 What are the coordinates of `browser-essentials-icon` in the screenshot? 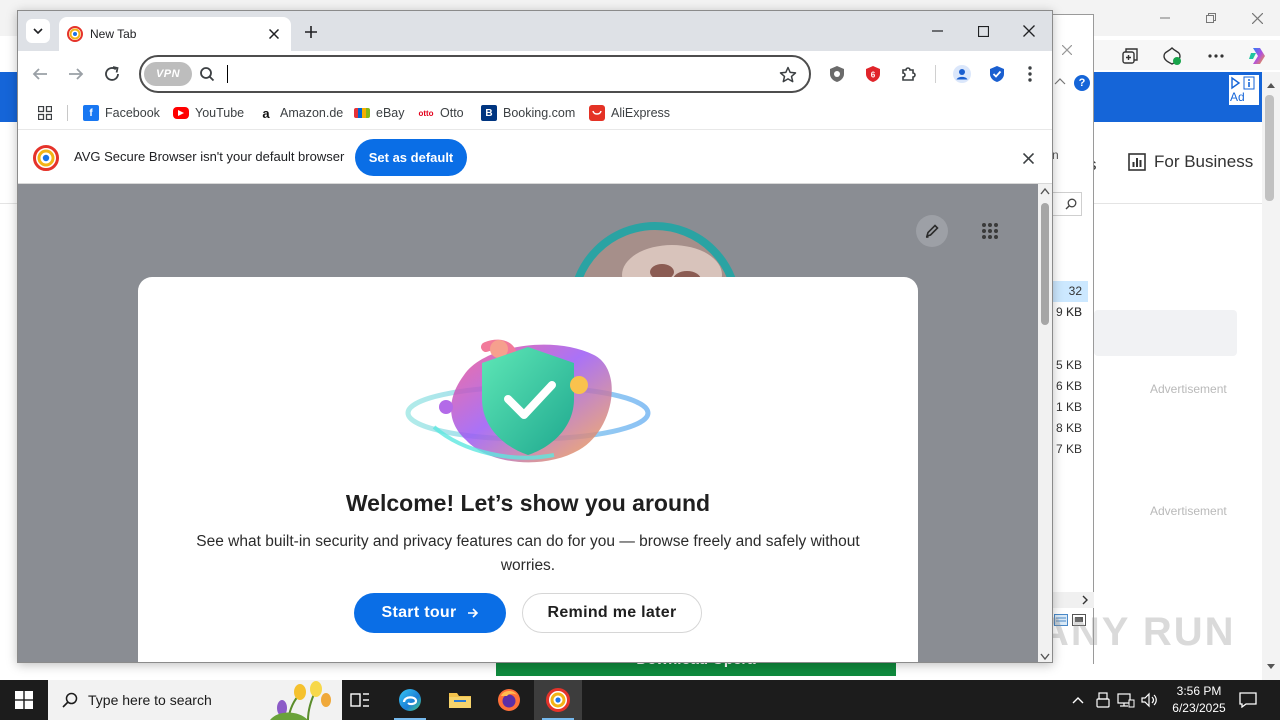 It's located at (1172, 56).